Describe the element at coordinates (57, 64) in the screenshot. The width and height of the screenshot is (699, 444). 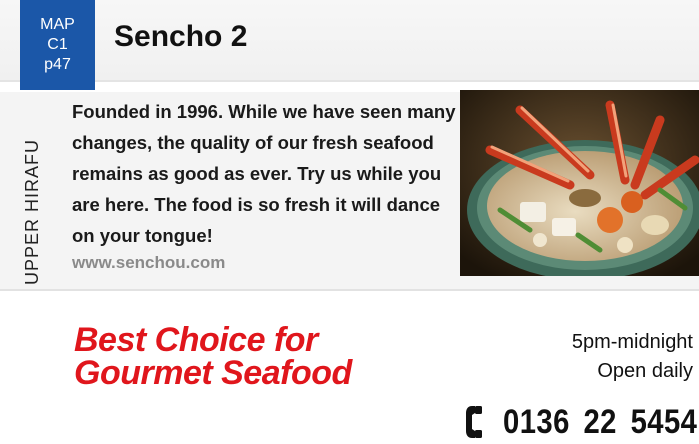
I see `map-badge-page: p47` at that location.